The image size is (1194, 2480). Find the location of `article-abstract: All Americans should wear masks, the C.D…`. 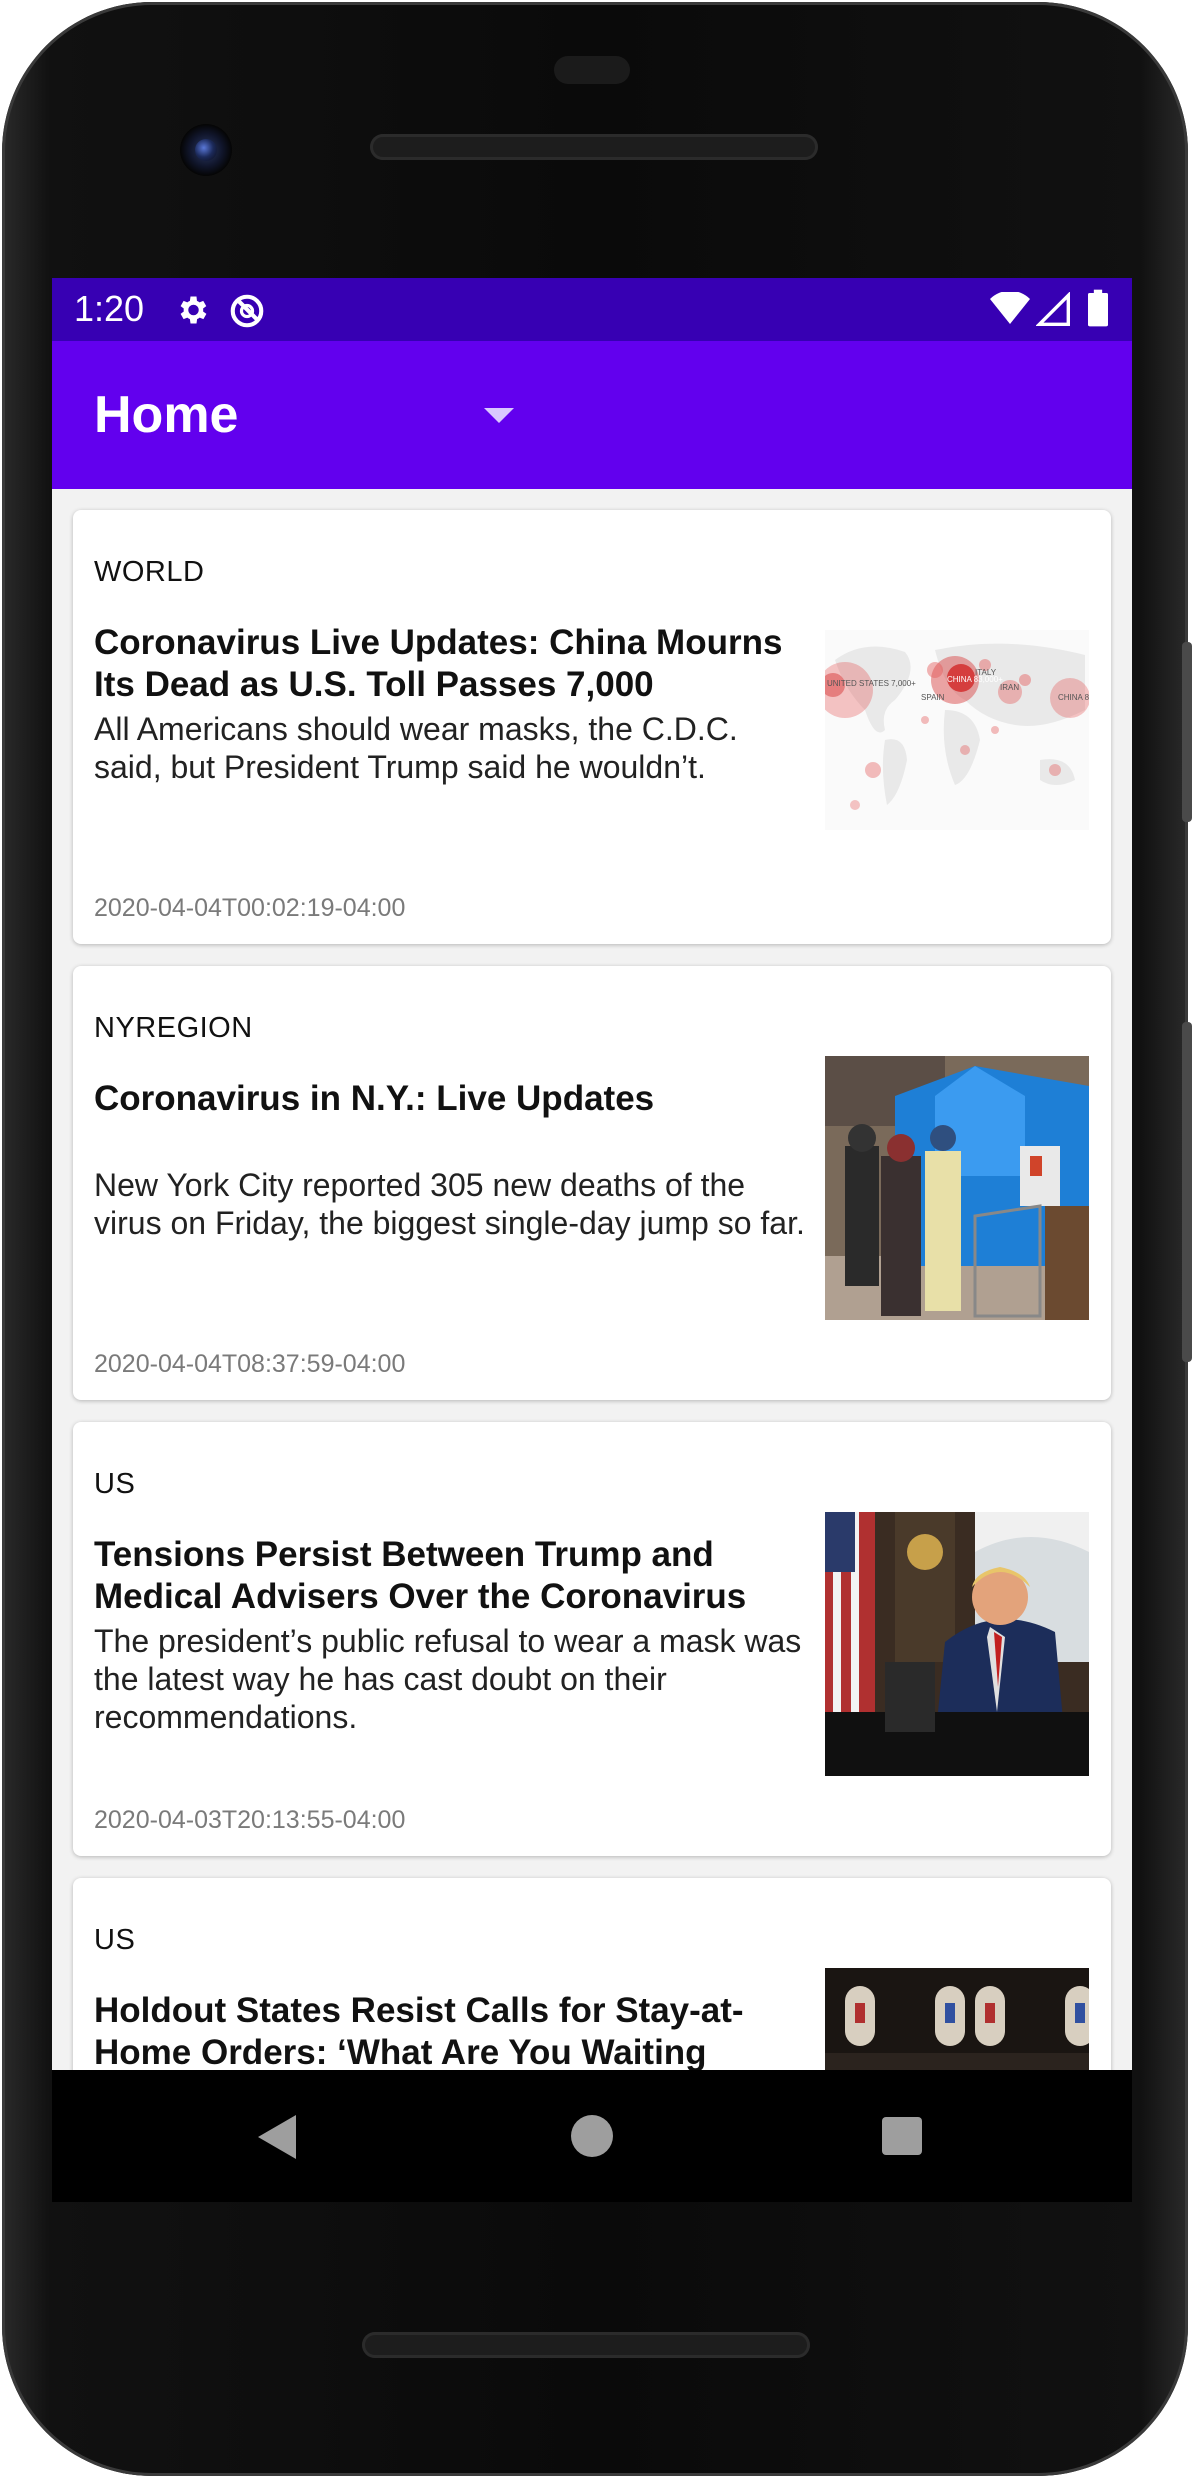

article-abstract: All Americans should wear masks, the C.D… is located at coordinates (416, 748).